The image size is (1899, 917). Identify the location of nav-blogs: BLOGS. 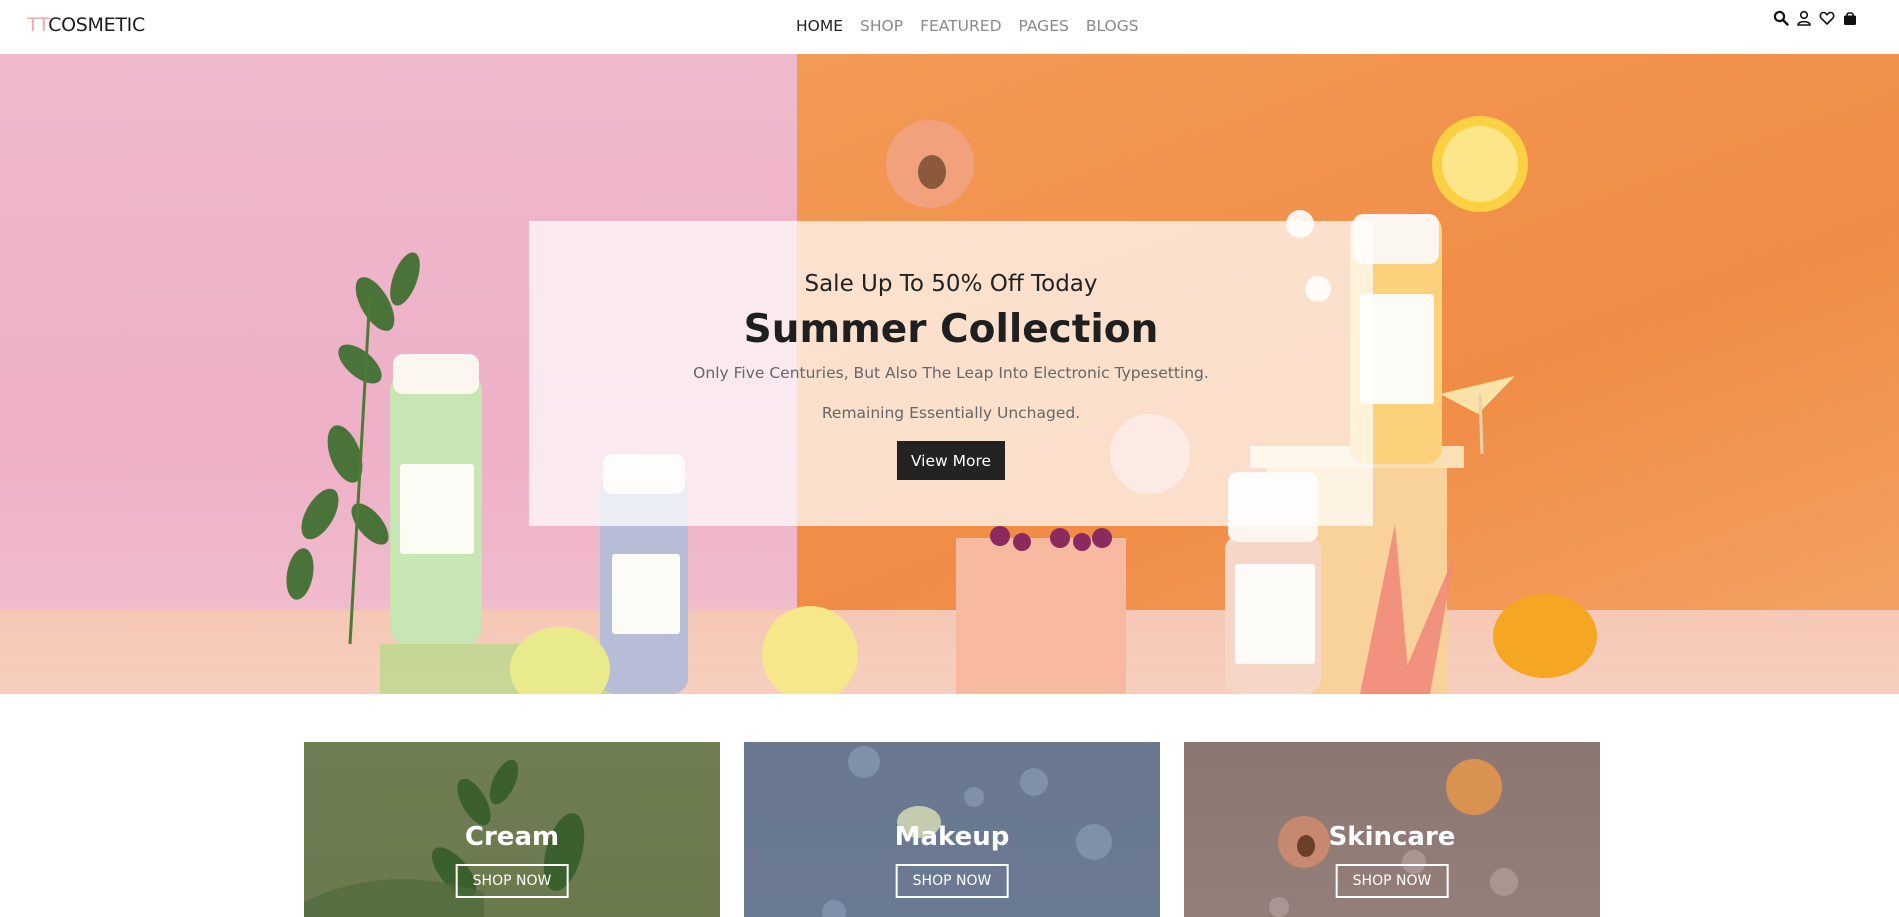
(1112, 26).